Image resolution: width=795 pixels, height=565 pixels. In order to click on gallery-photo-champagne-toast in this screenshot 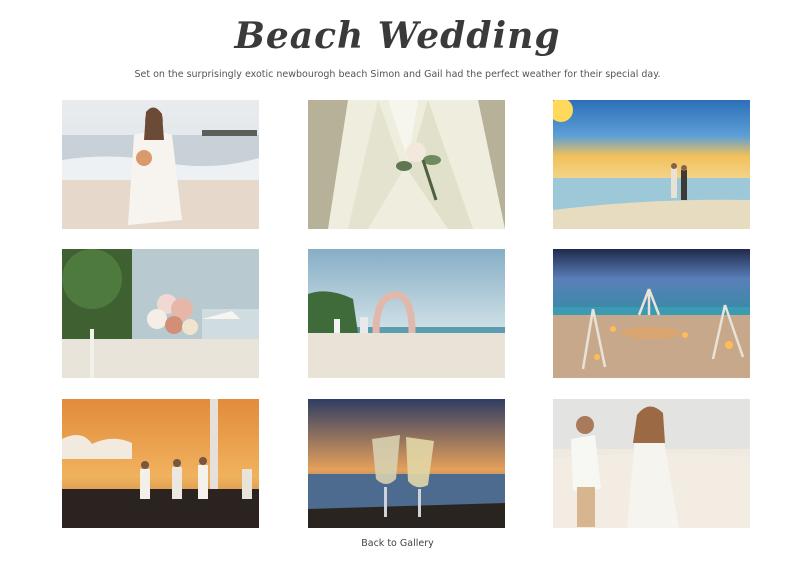, I will do `click(406, 463)`.